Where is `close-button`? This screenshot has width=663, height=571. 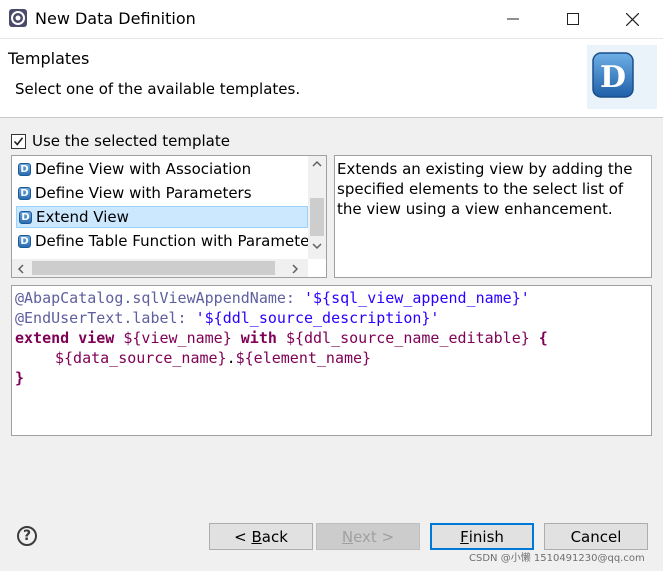
close-button is located at coordinates (632, 19).